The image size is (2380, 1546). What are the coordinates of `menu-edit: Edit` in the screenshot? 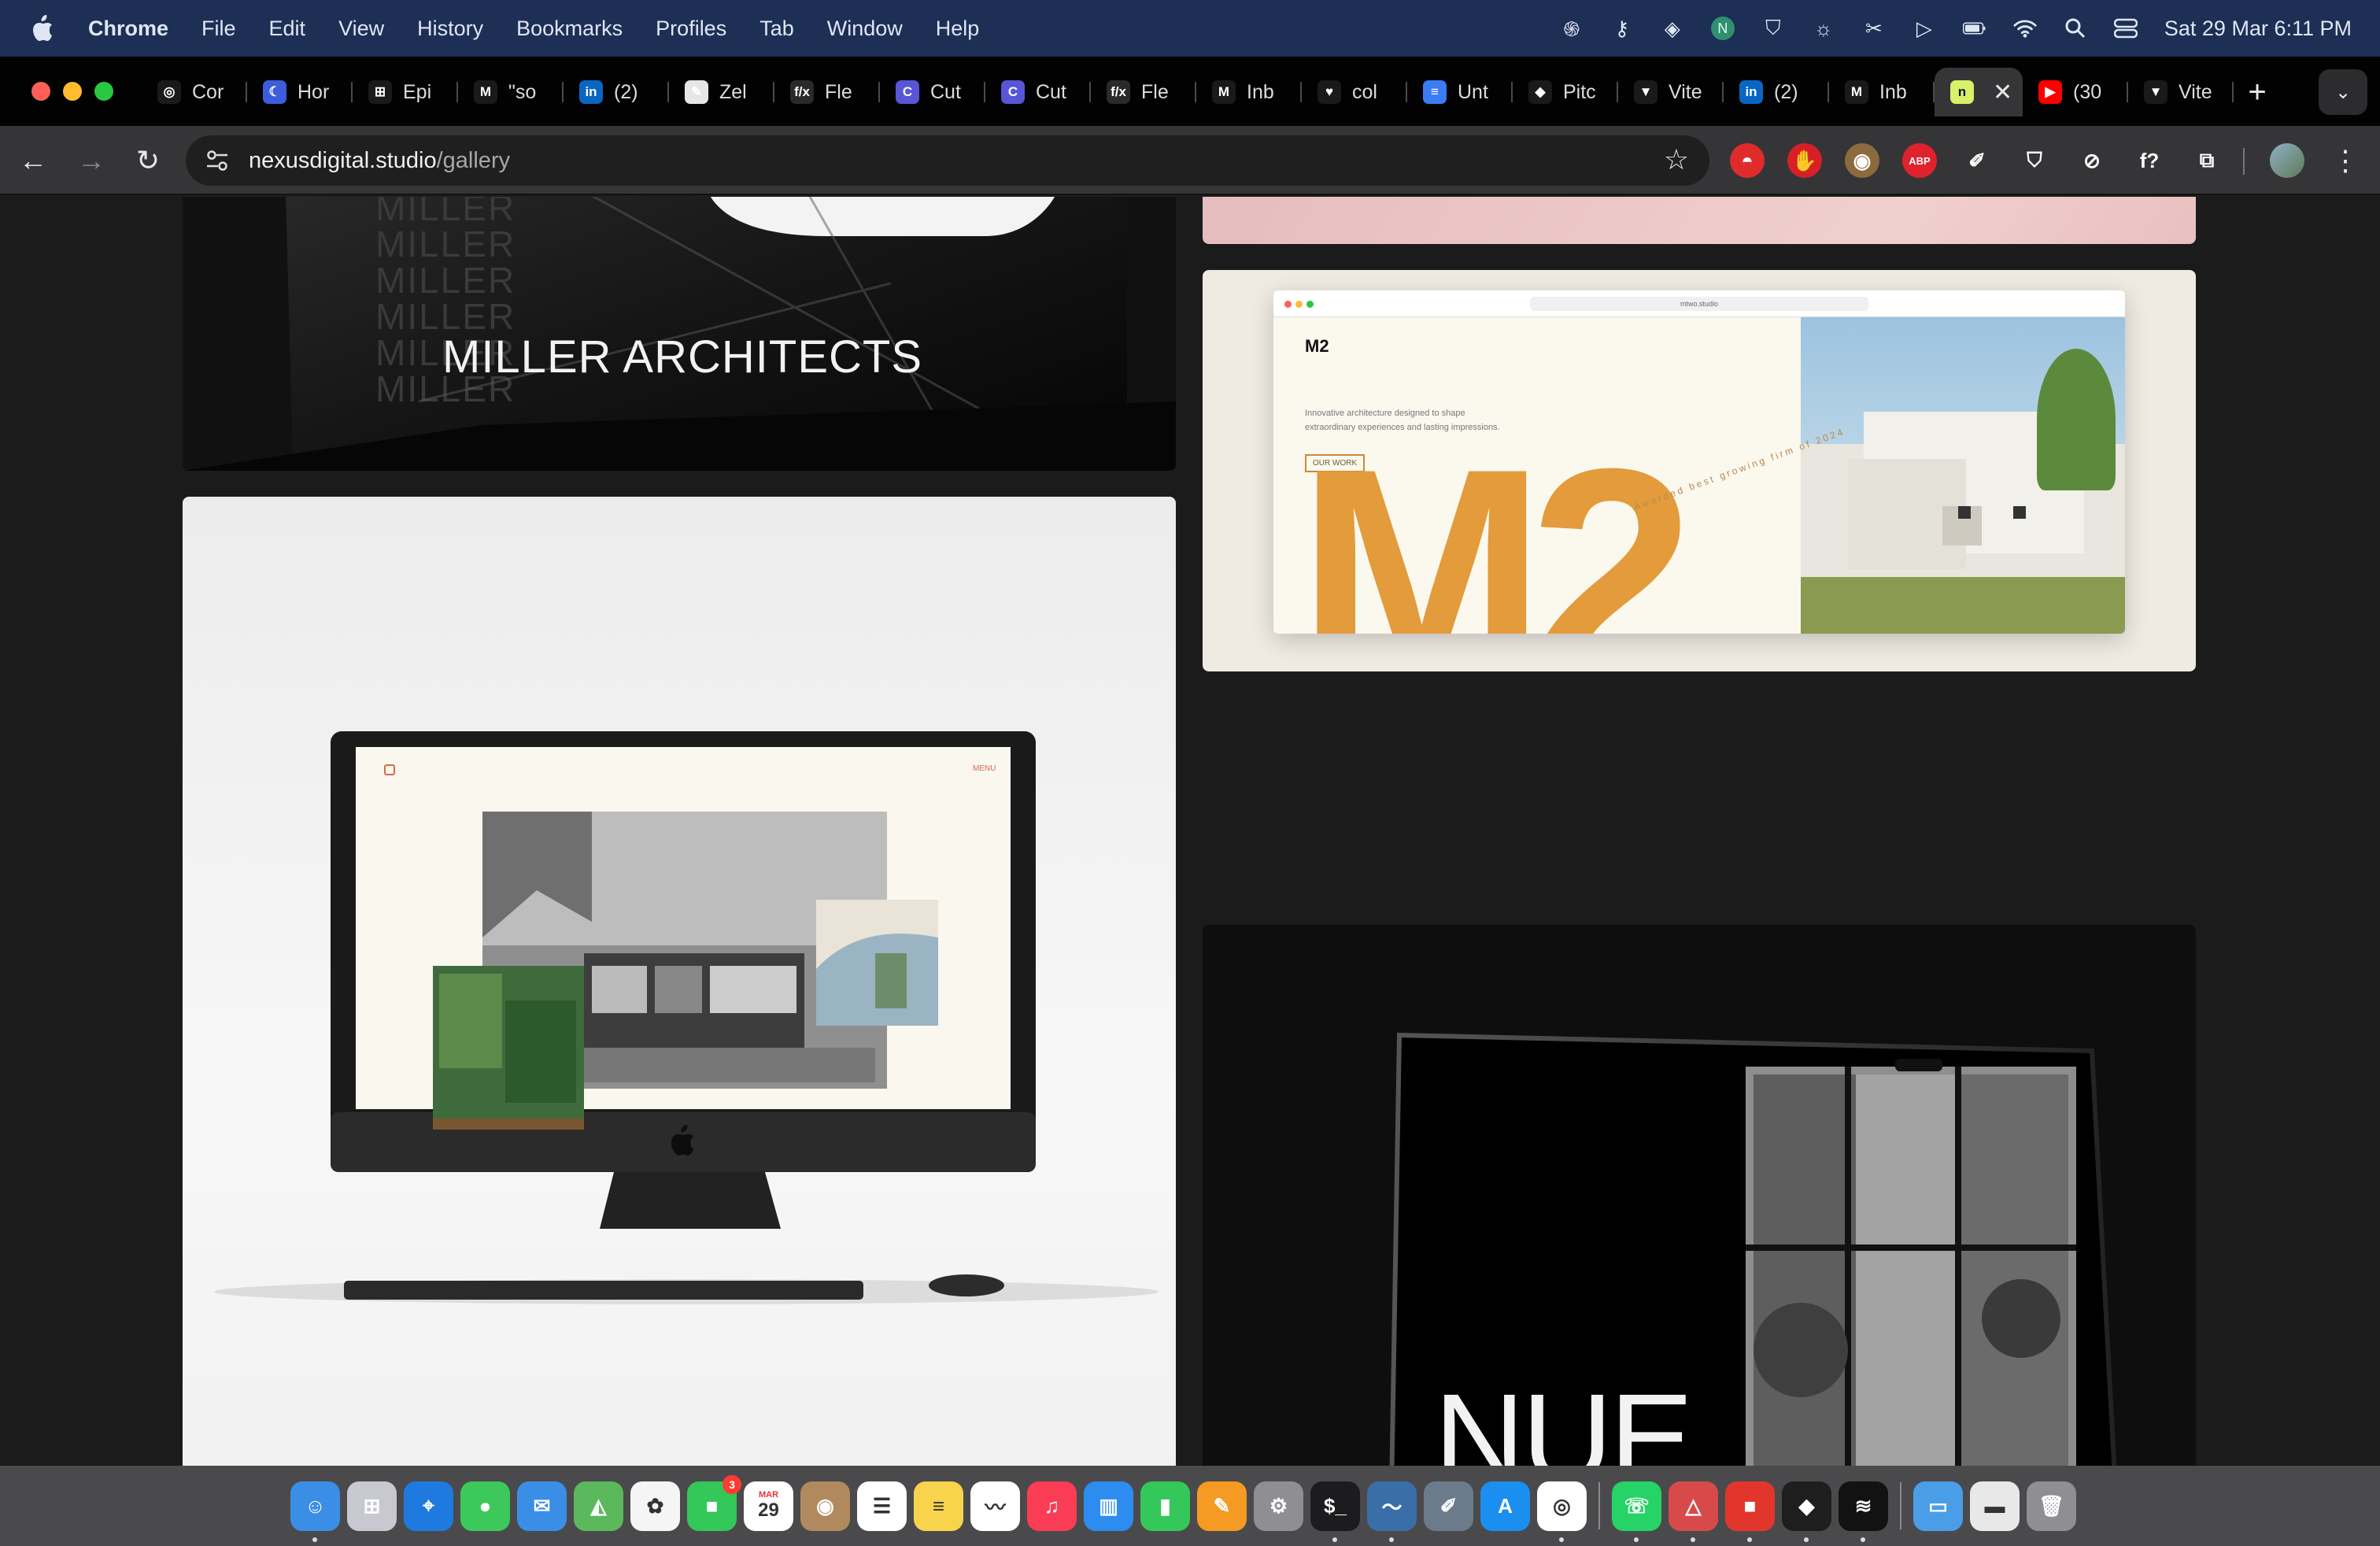 It's located at (287, 29).